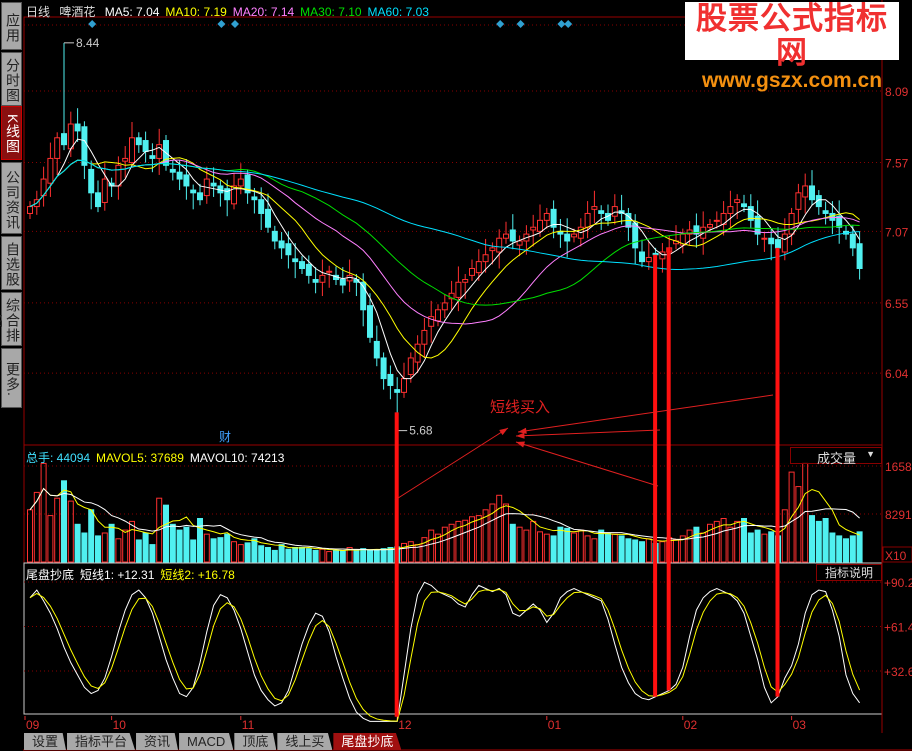 The image size is (912, 751). I want to click on chevron-down-icon: ▼, so click(870, 454).